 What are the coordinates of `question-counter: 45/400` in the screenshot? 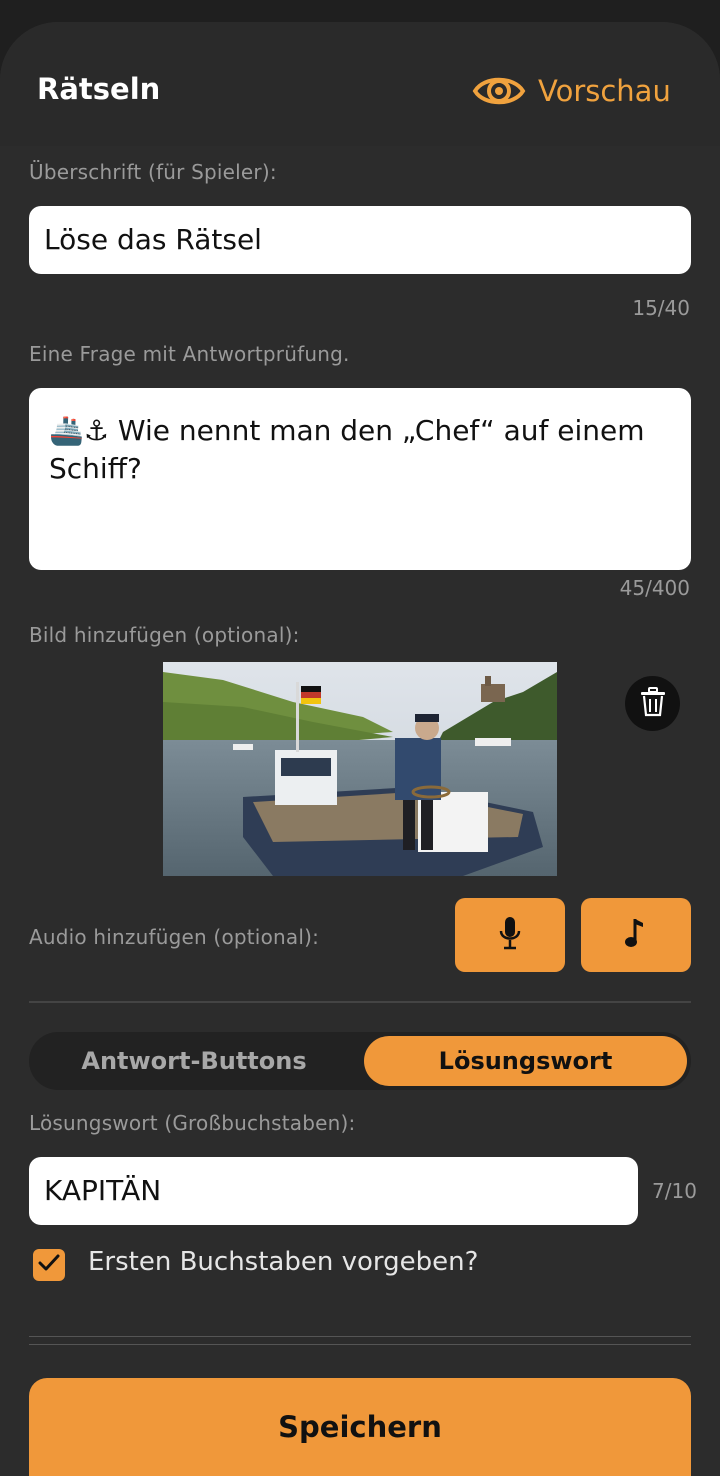 It's located at (654, 588).